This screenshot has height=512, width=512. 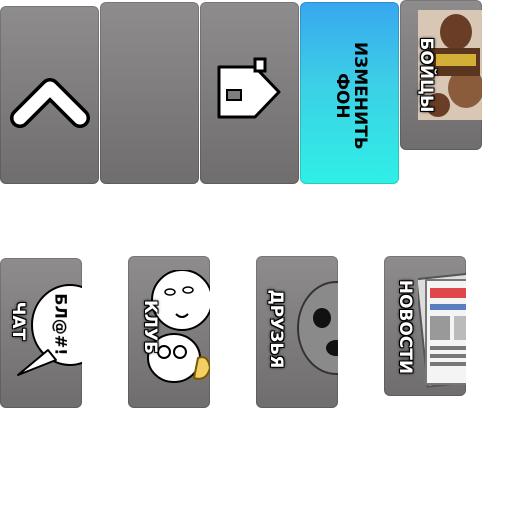 I want to click on back-tile, so click(x=49, y=95).